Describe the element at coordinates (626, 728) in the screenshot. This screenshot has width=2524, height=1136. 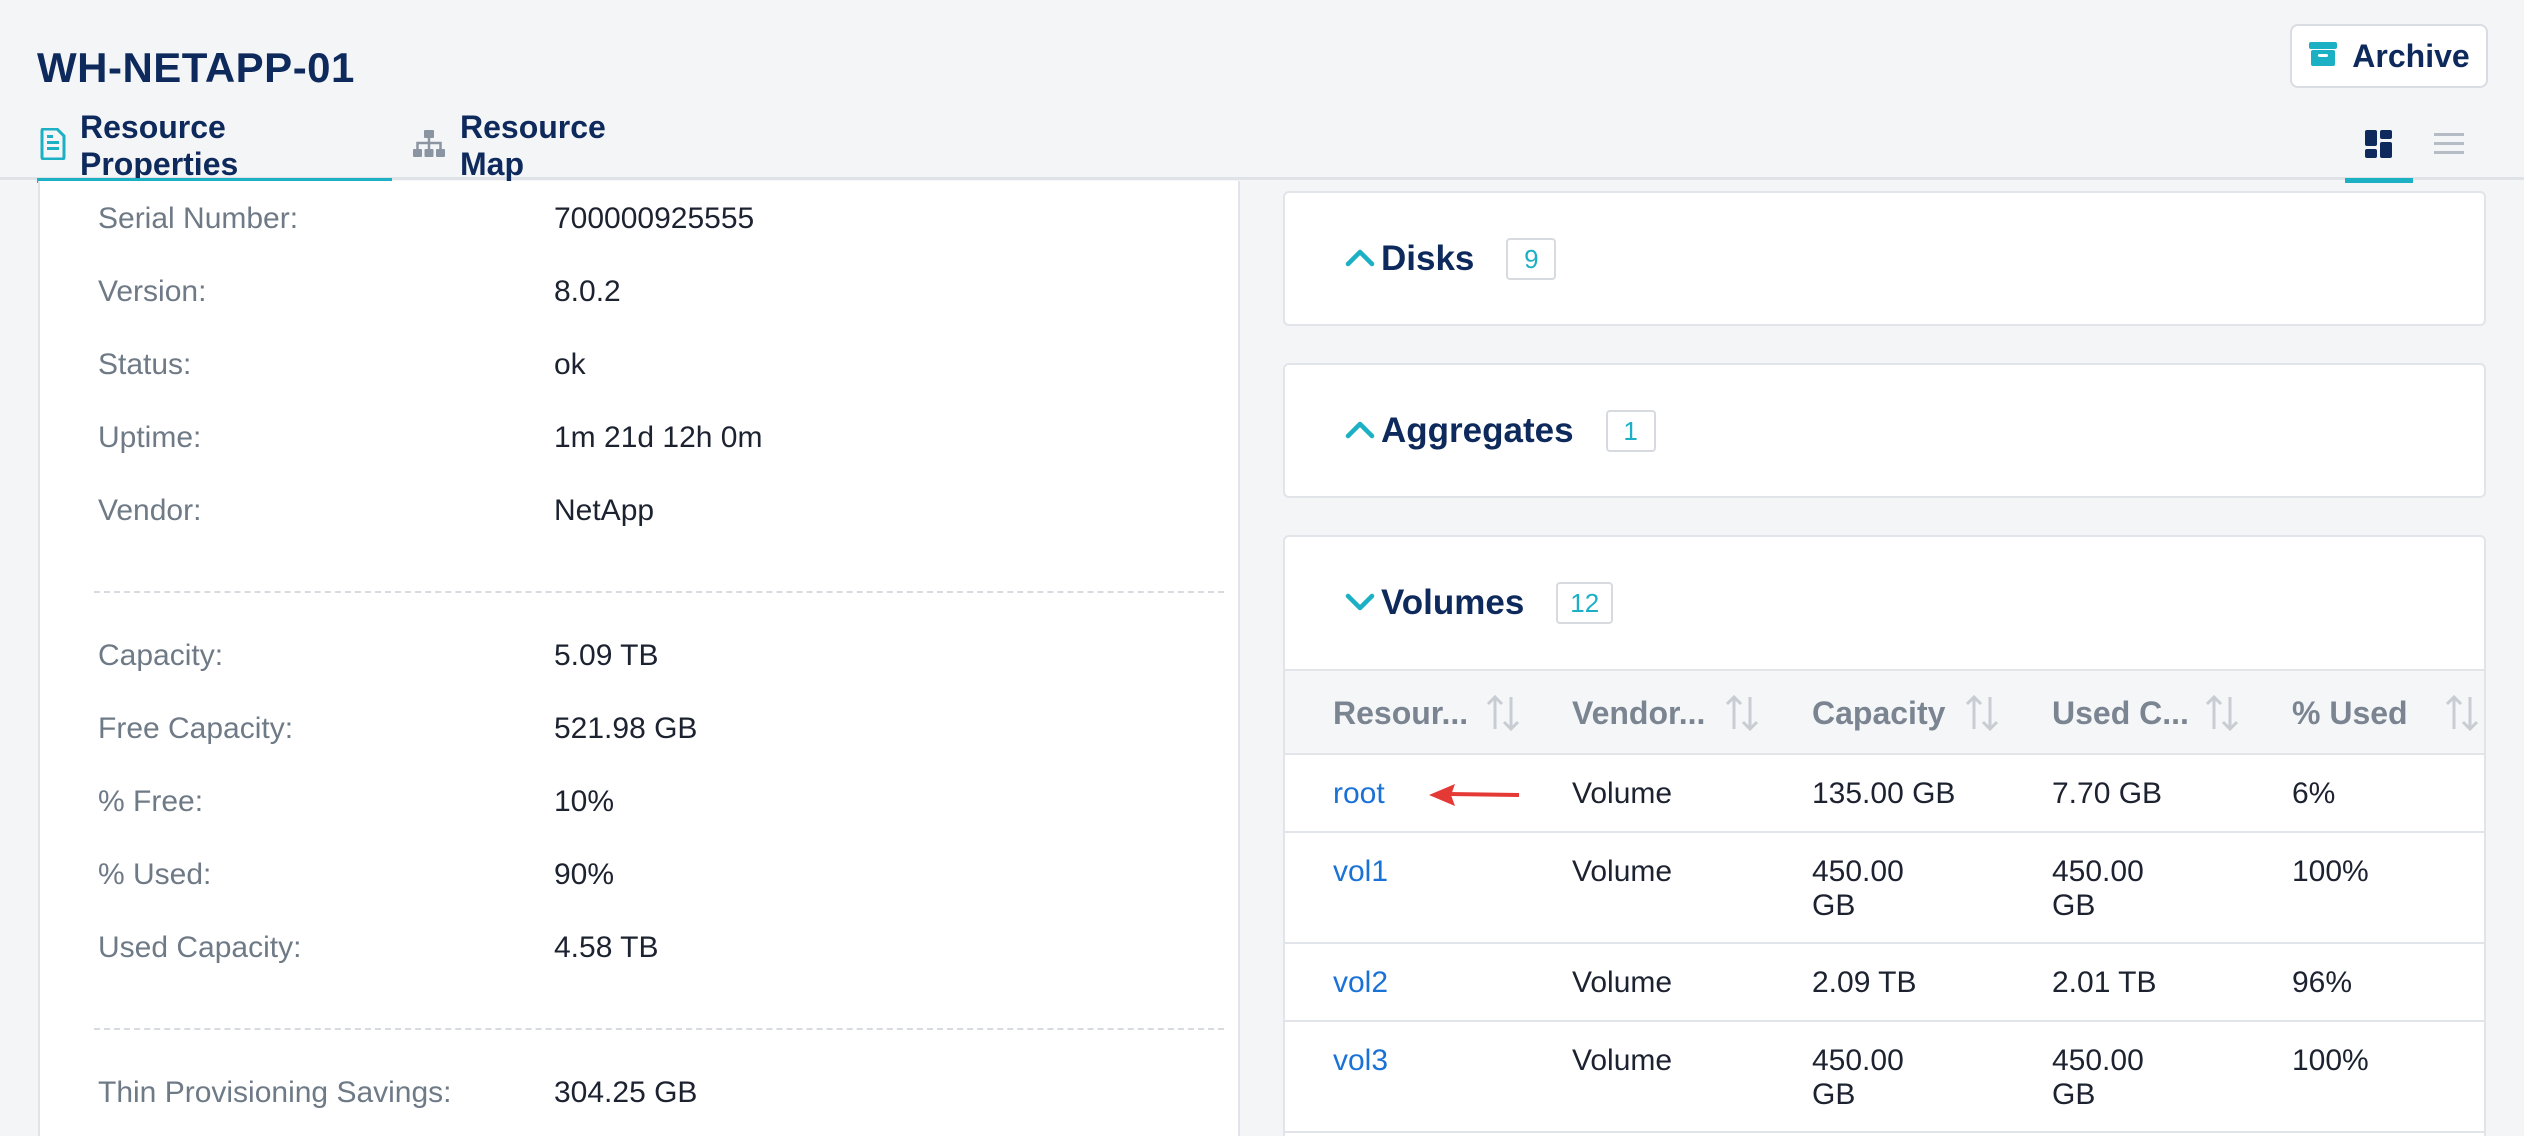
I see `property-value: 521.98 GB` at that location.